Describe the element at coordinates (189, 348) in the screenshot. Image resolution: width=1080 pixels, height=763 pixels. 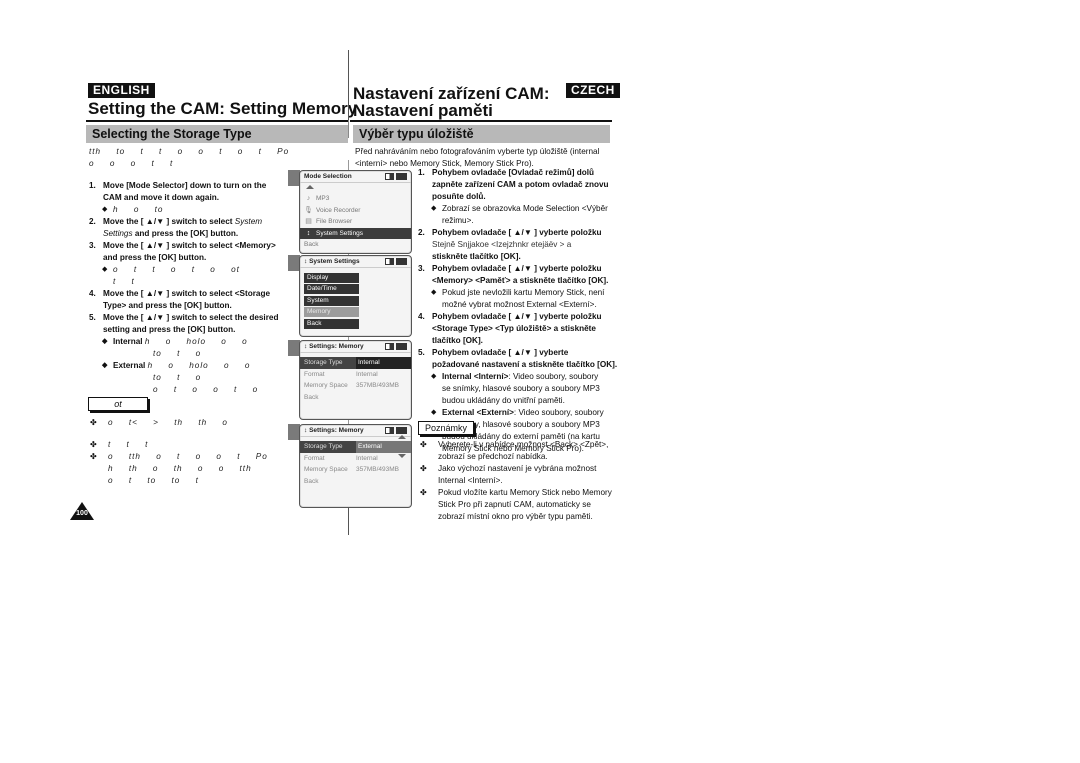
I see `internal-option: ◆ Internal h o holo o o to t o` at that location.